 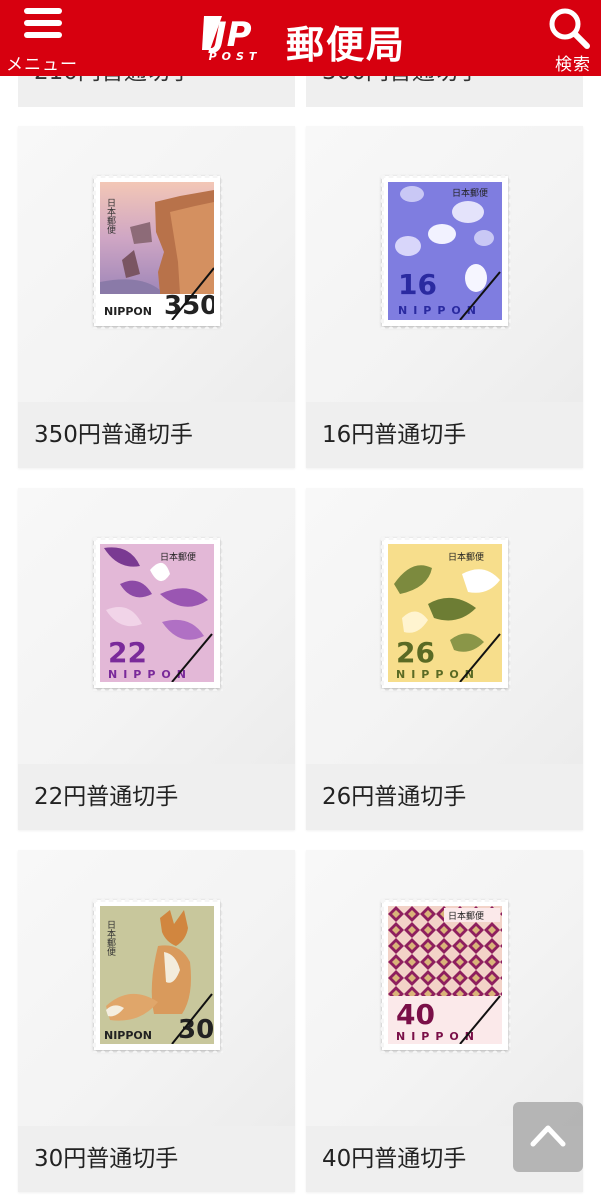 I want to click on stamp-image: 日本郵便 26 NIPPON, so click(x=445, y=613).